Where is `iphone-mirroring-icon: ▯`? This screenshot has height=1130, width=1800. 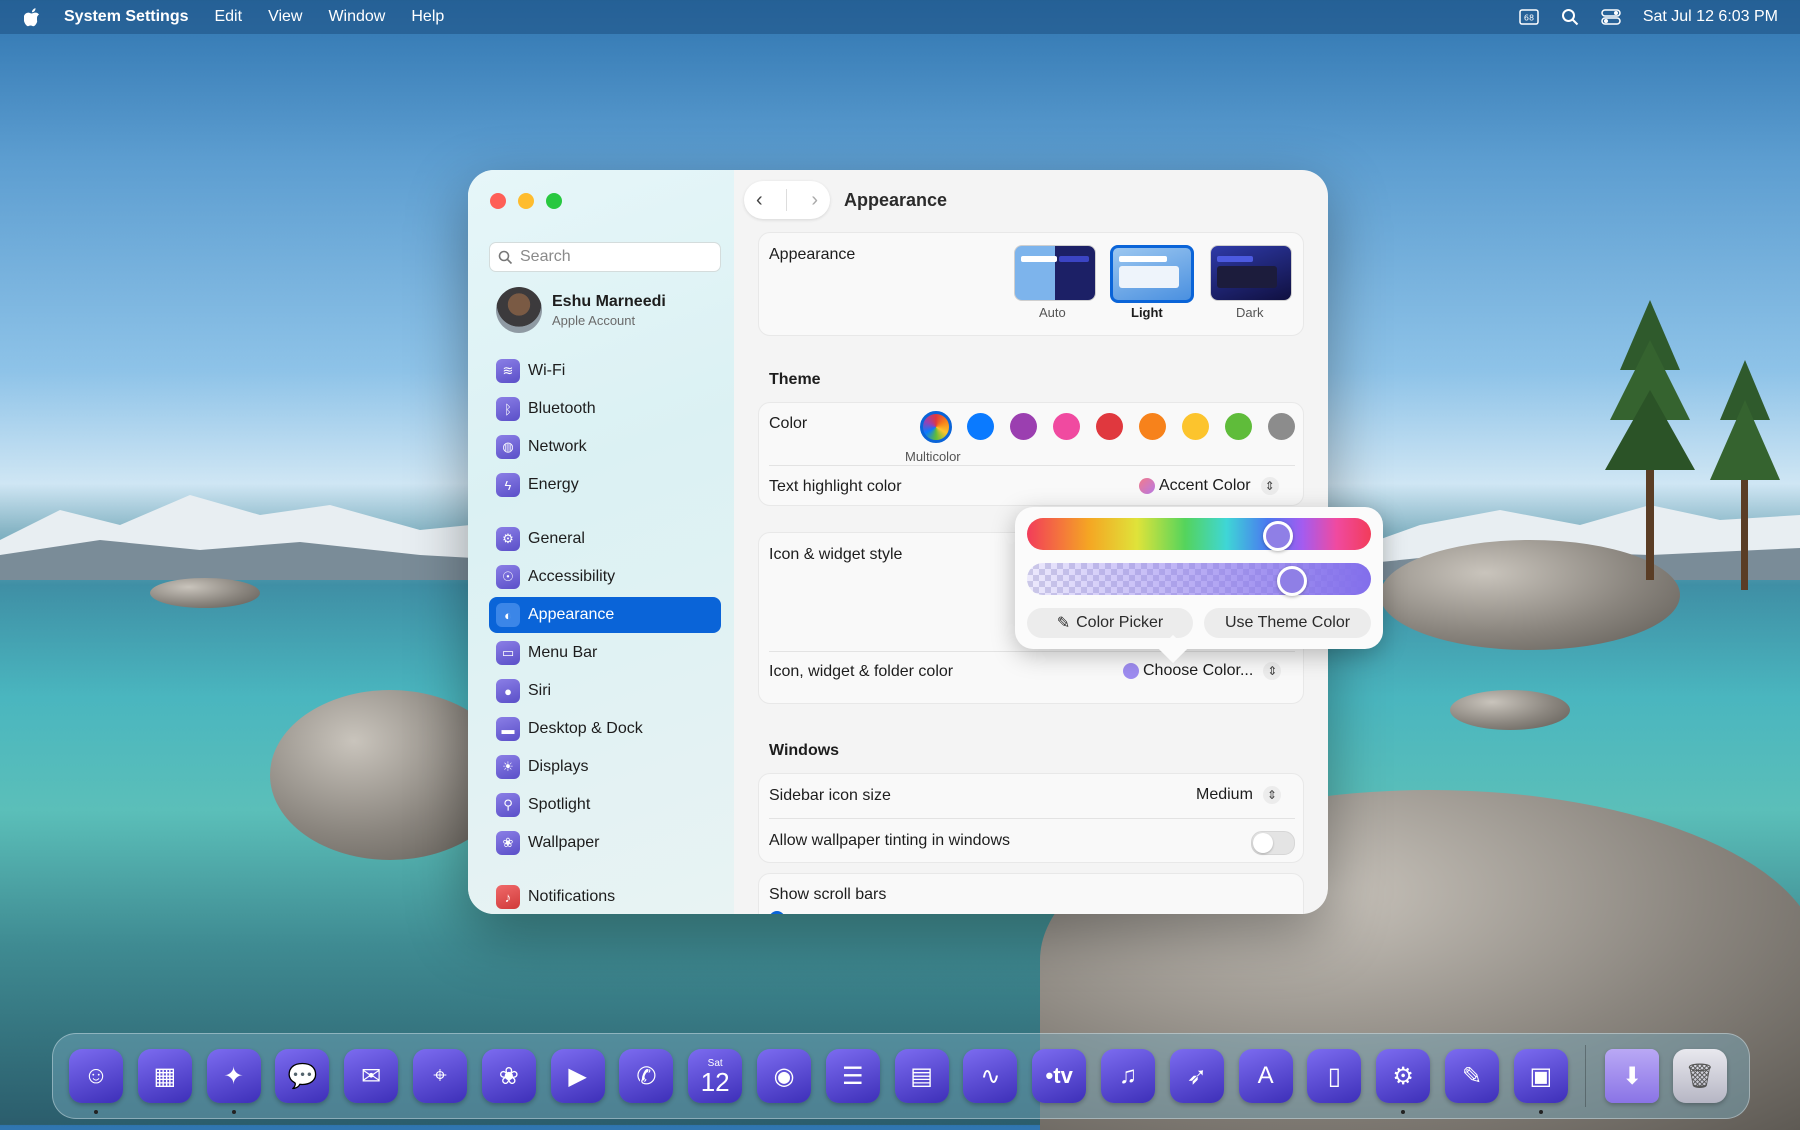 iphone-mirroring-icon: ▯ is located at coordinates (1334, 1076).